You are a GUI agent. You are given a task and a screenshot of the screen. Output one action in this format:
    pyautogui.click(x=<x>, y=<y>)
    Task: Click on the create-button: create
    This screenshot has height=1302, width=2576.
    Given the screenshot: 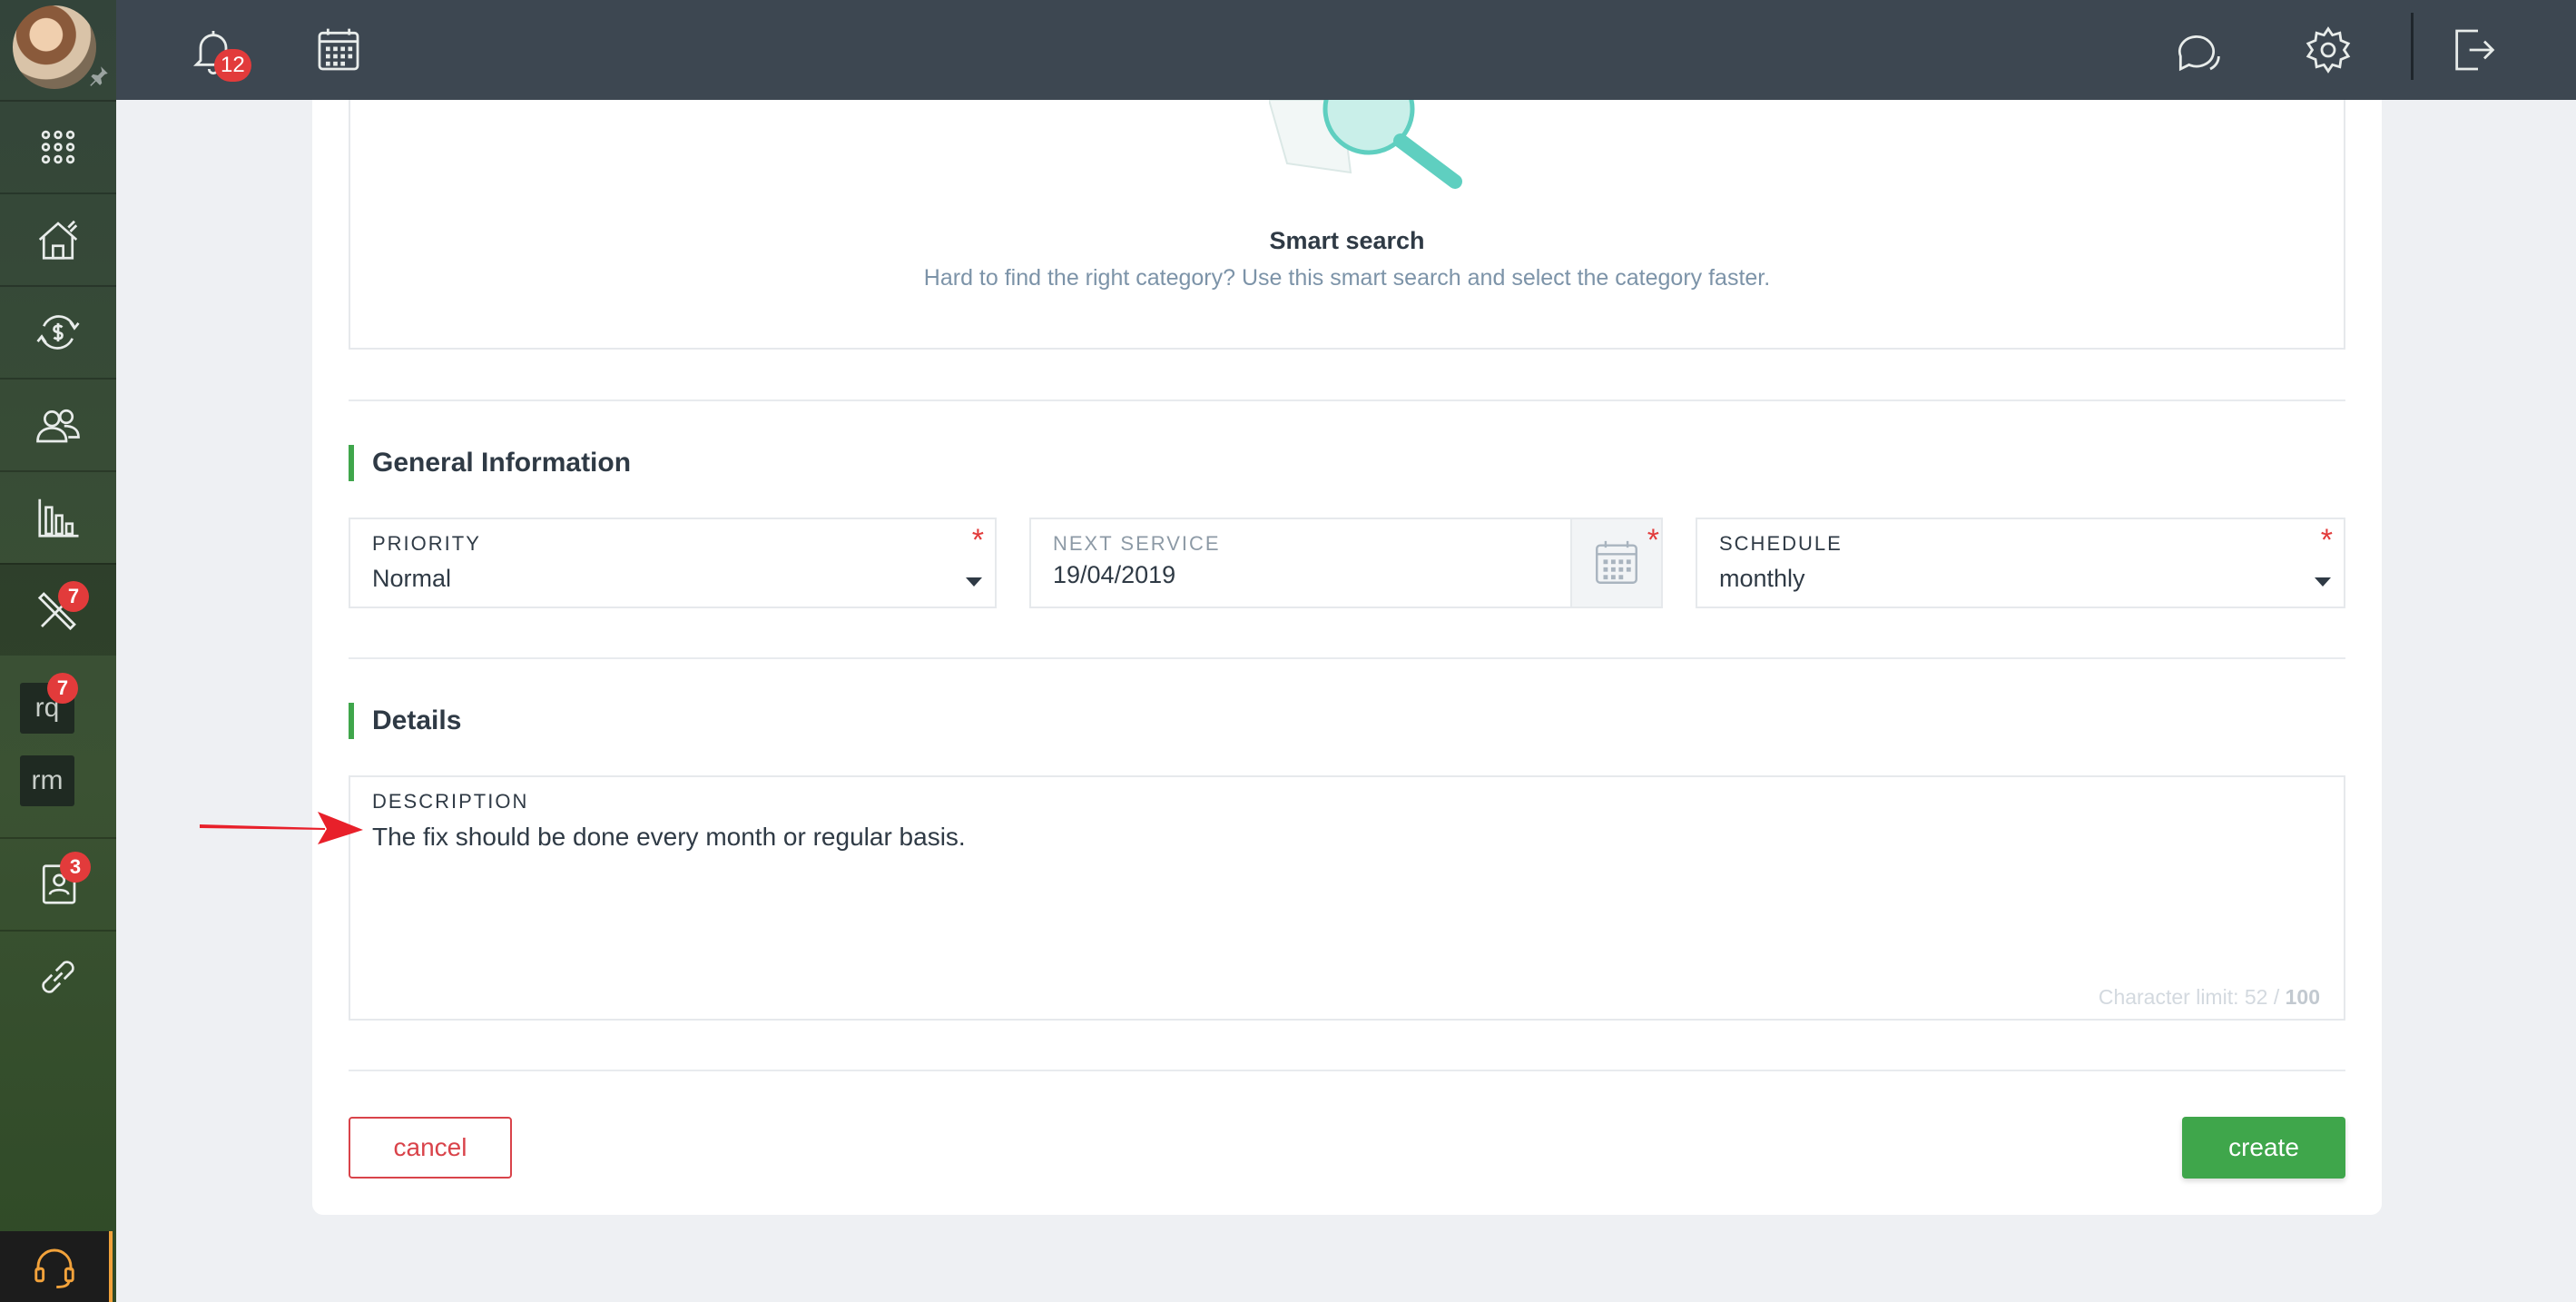 What is the action you would take?
    pyautogui.click(x=2263, y=1148)
    